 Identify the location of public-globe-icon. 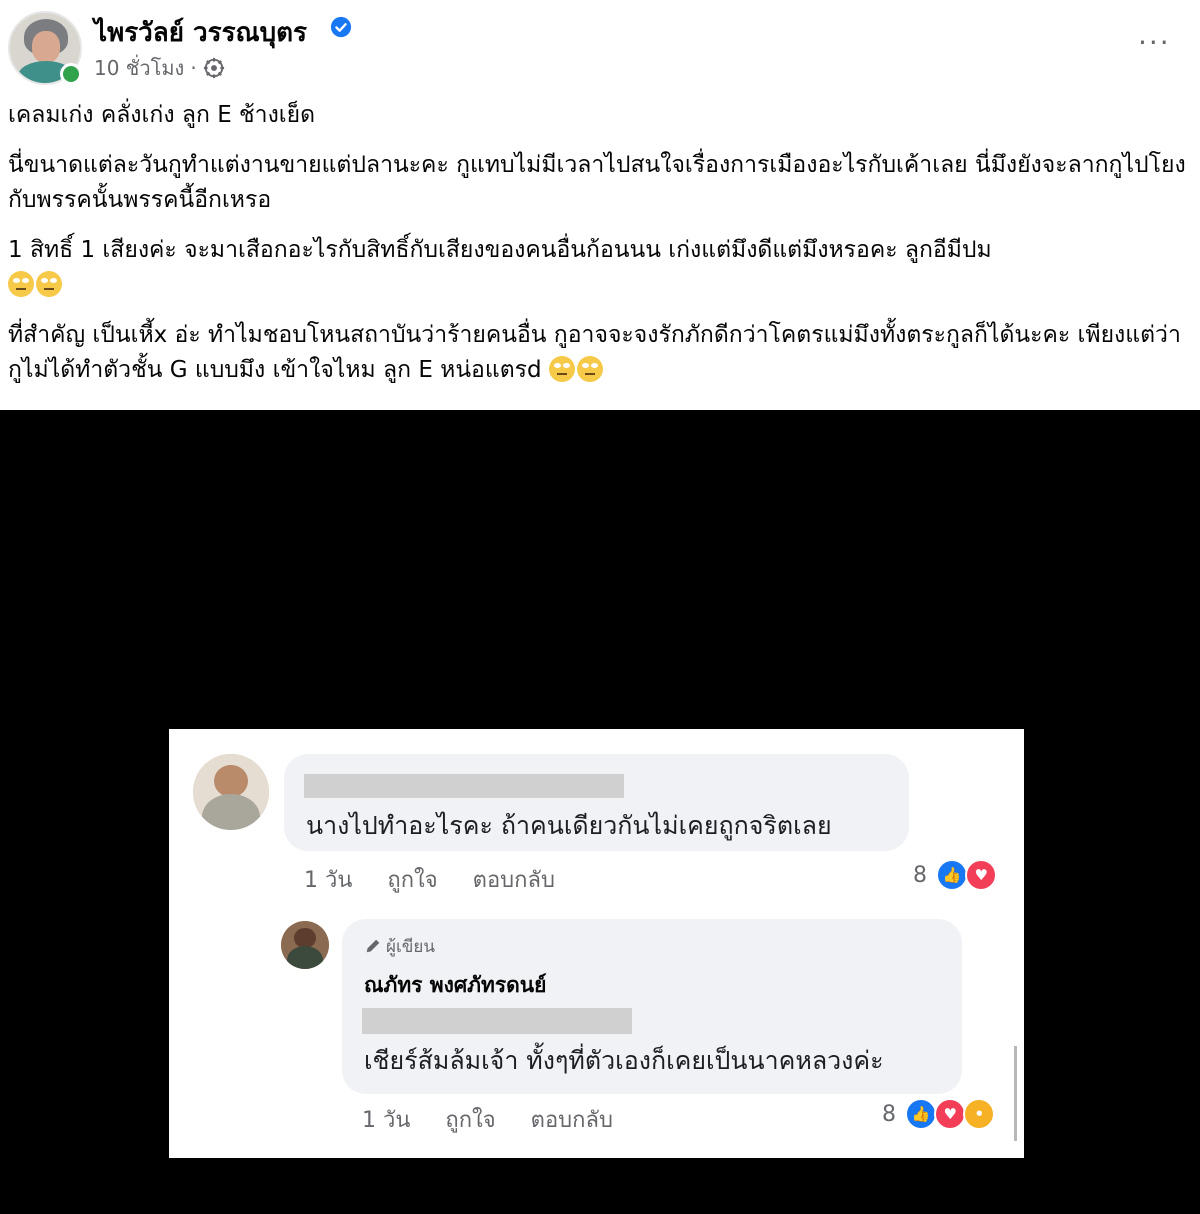
(214, 68).